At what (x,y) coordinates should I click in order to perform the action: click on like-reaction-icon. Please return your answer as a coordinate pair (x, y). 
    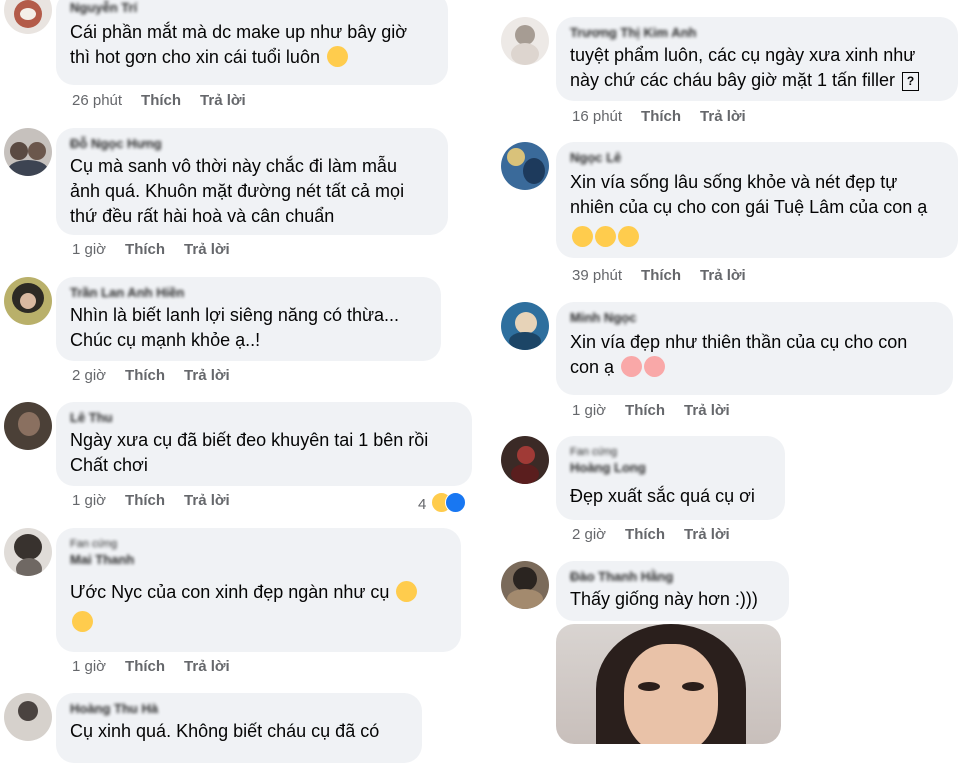
    Looking at the image, I should click on (455, 502).